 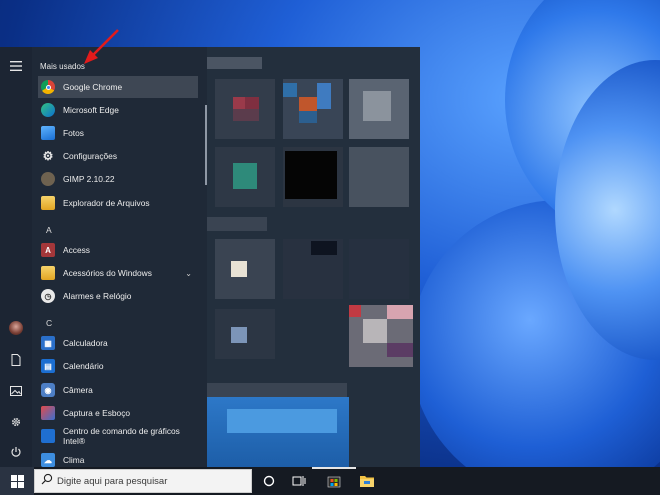 I want to click on app-item-microsoft-edge: Microsoft Edge, so click(x=118, y=110).